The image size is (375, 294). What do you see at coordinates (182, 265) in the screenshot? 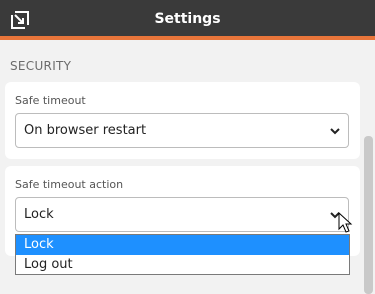
I see `dropdown-option-logout: Log out` at bounding box center [182, 265].